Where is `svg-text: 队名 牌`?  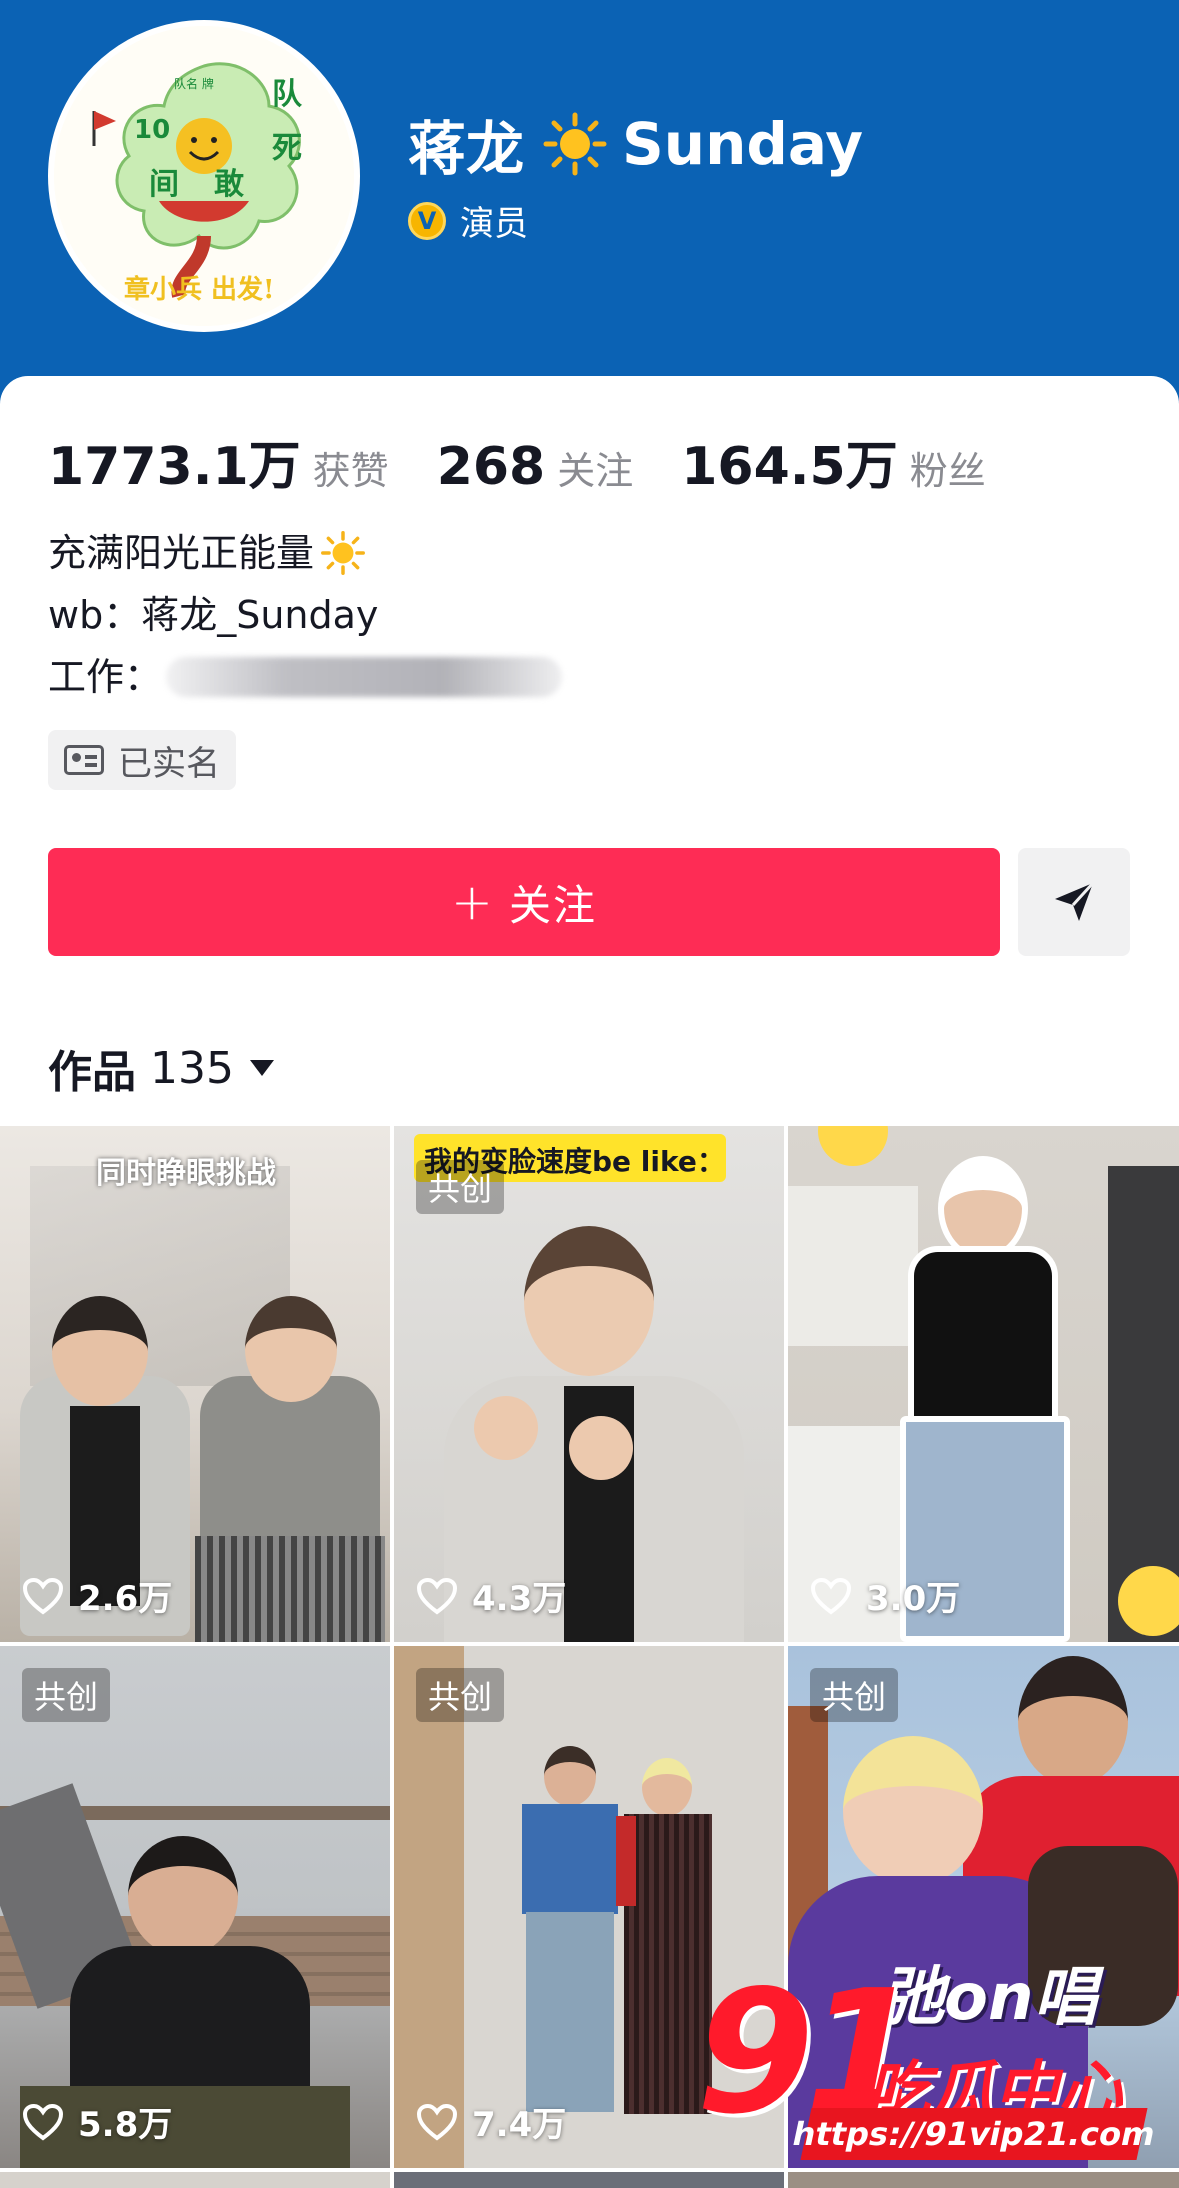 svg-text: 队名 牌 is located at coordinates (194, 83).